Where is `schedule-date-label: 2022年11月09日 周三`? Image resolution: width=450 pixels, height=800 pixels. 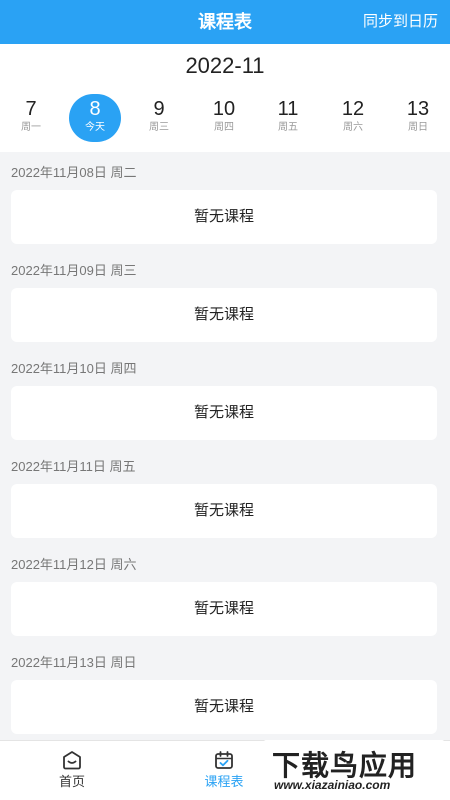 schedule-date-label: 2022年11月09日 周三 is located at coordinates (74, 270).